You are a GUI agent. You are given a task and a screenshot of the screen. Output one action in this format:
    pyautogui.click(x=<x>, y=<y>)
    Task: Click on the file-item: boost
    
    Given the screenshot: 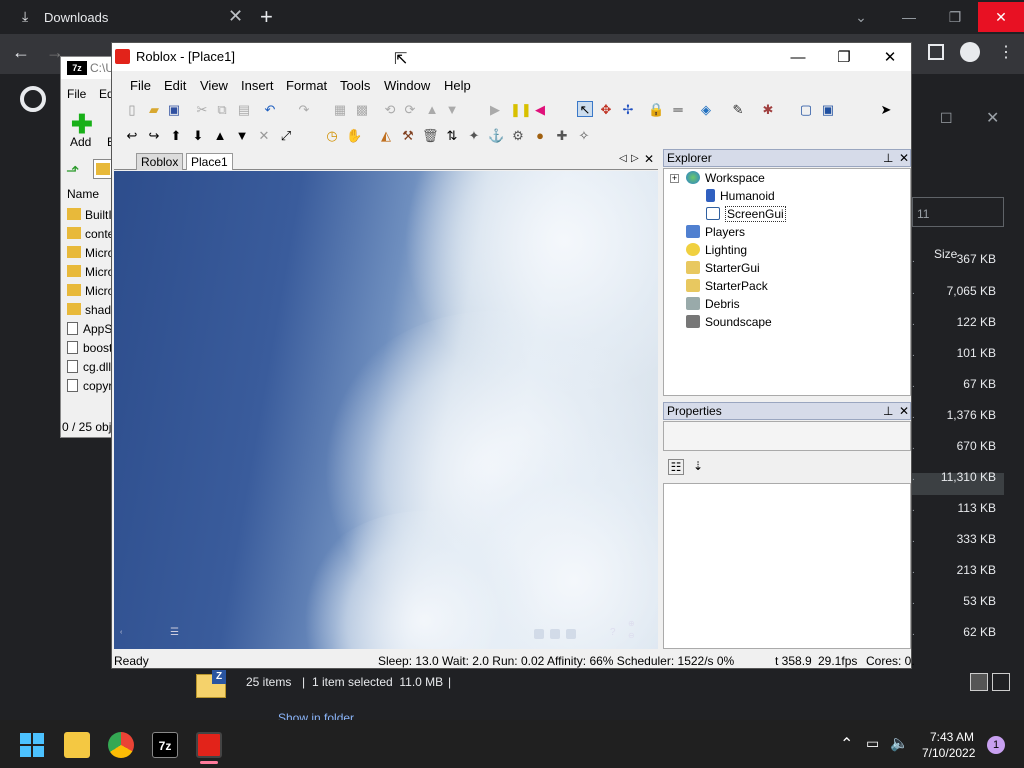 What is the action you would take?
    pyautogui.click(x=89, y=348)
    